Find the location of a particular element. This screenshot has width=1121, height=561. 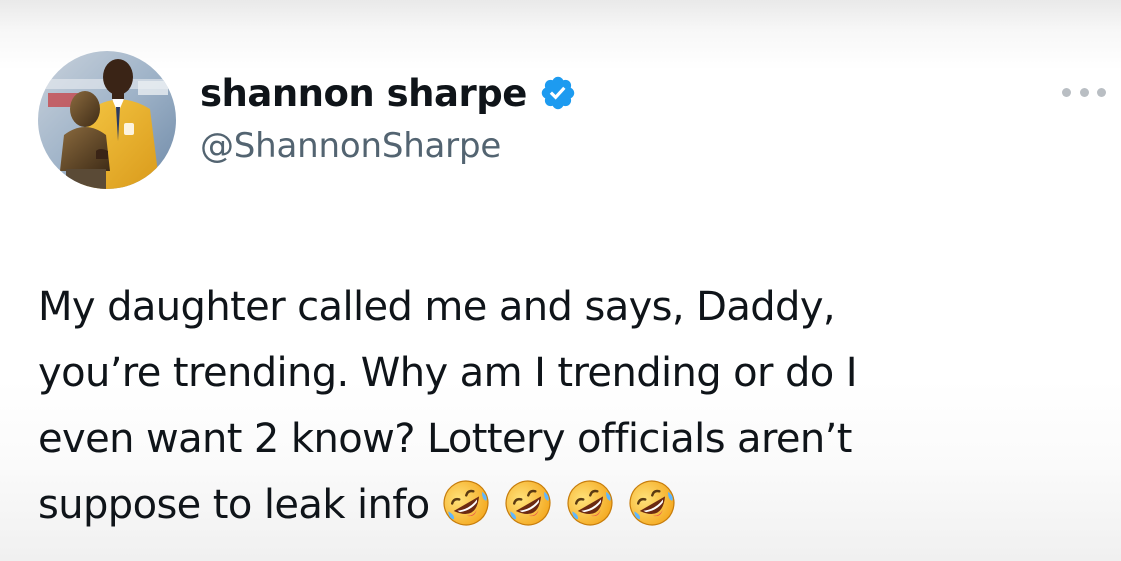

avatar is located at coordinates (107, 120).